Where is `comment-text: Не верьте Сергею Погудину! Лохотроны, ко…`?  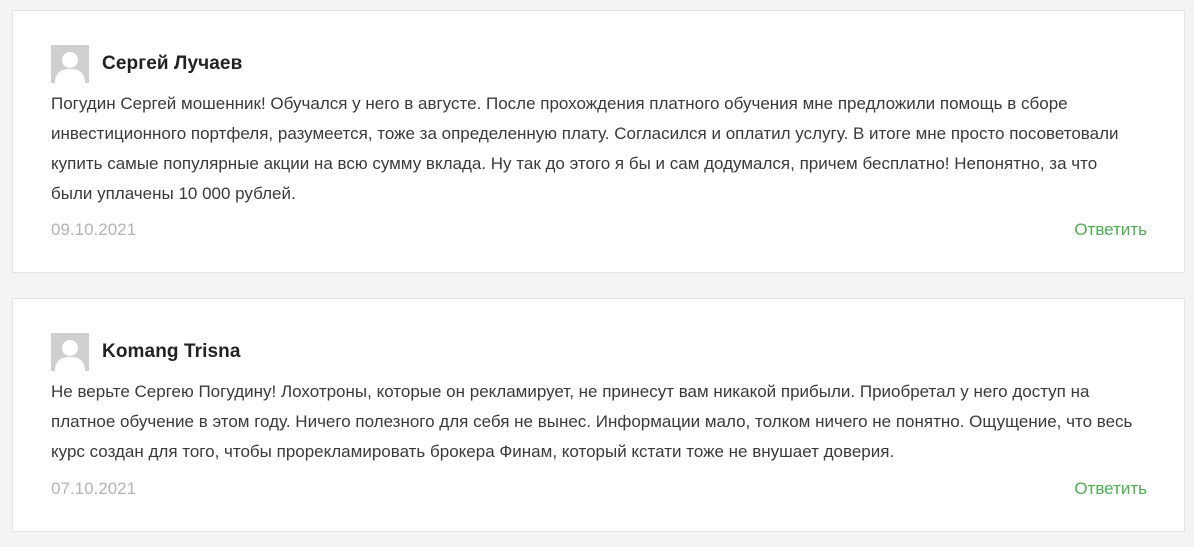 comment-text: Не верьте Сергею Погудину! Лохотроны, ко… is located at coordinates (592, 421).